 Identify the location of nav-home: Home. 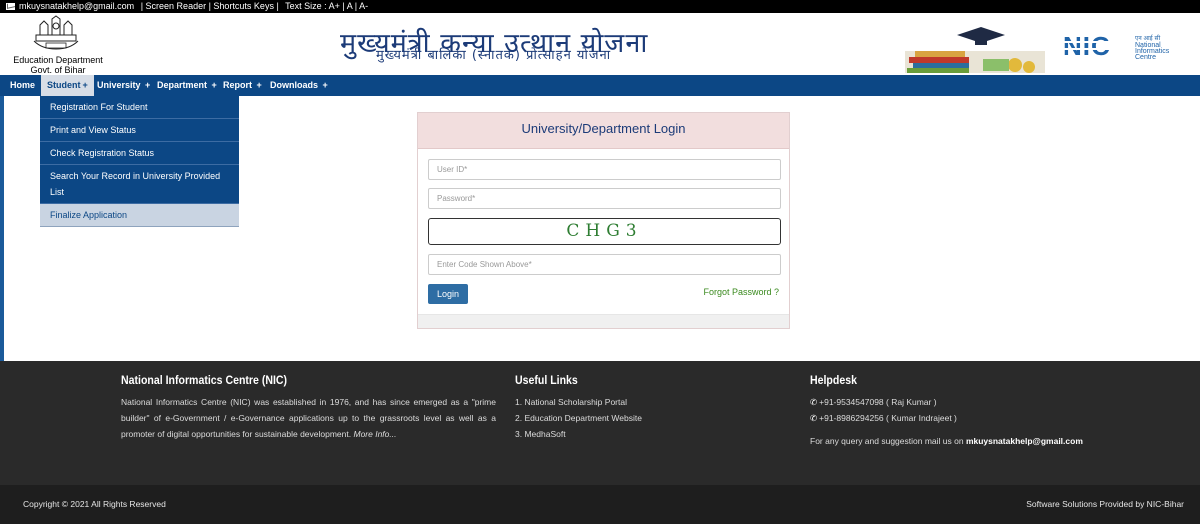
(22, 85).